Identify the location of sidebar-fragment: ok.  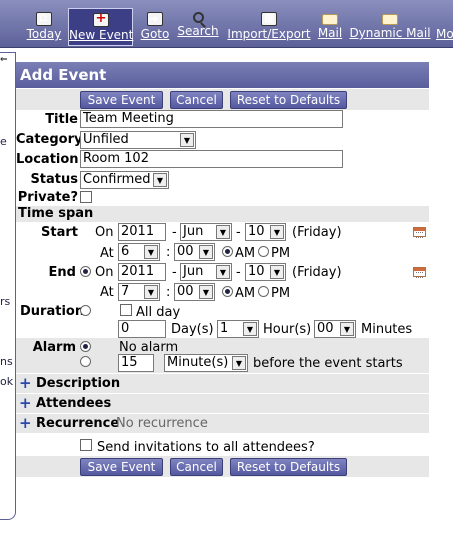
(6, 381).